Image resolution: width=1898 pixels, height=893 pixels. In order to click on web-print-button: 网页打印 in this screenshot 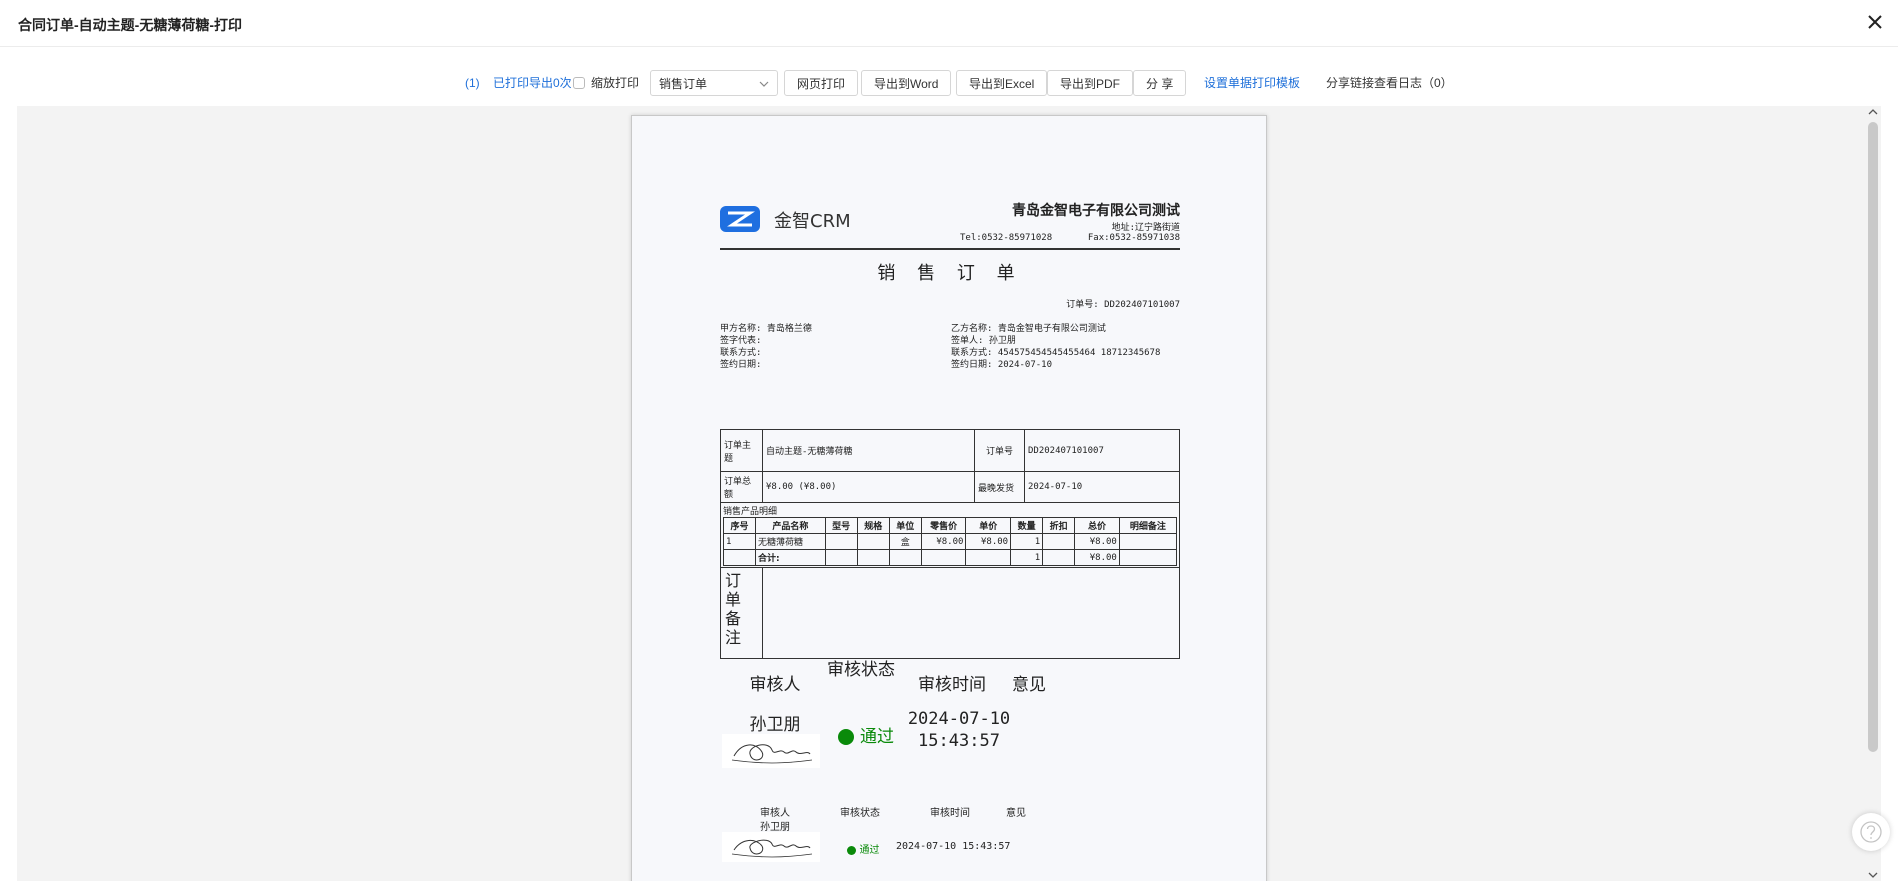, I will do `click(821, 83)`.